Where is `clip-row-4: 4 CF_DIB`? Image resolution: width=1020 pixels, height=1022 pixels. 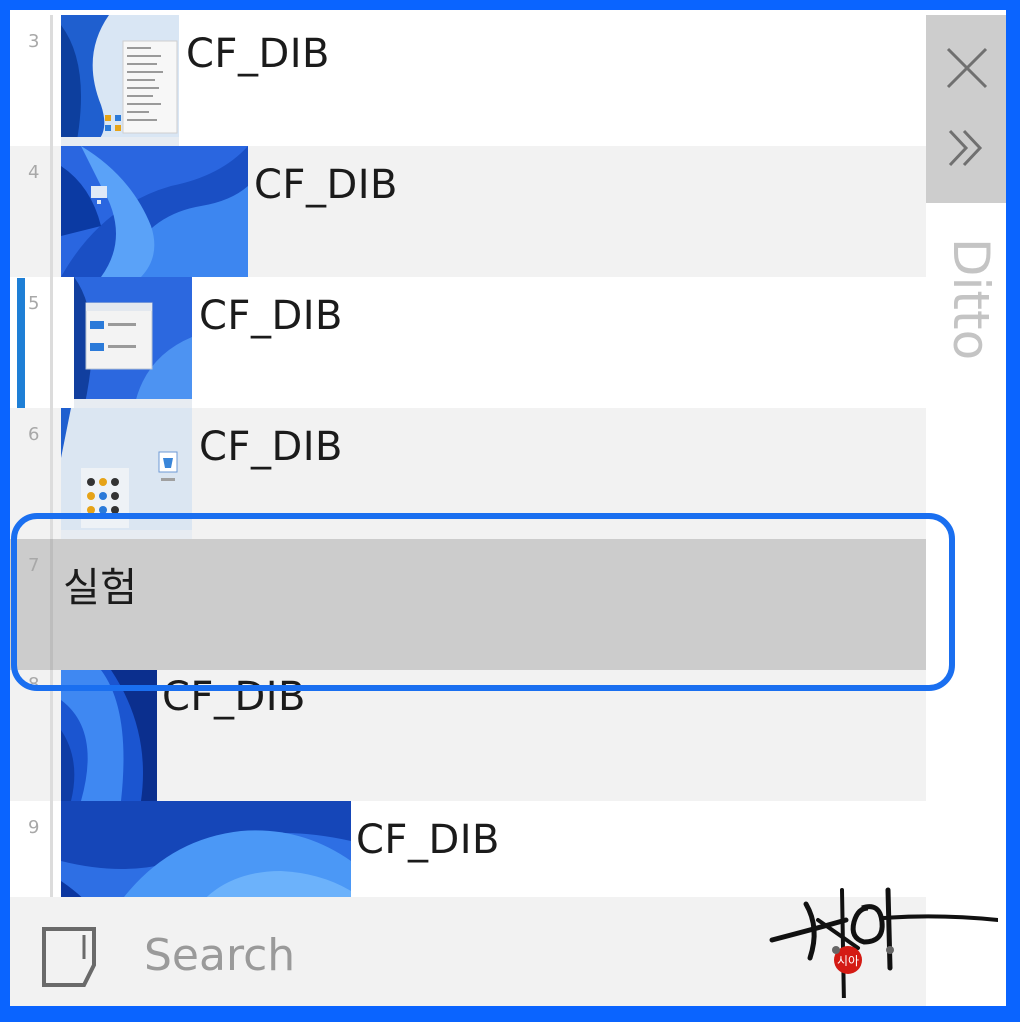
clip-row-4: 4 CF_DIB is located at coordinates (468, 211).